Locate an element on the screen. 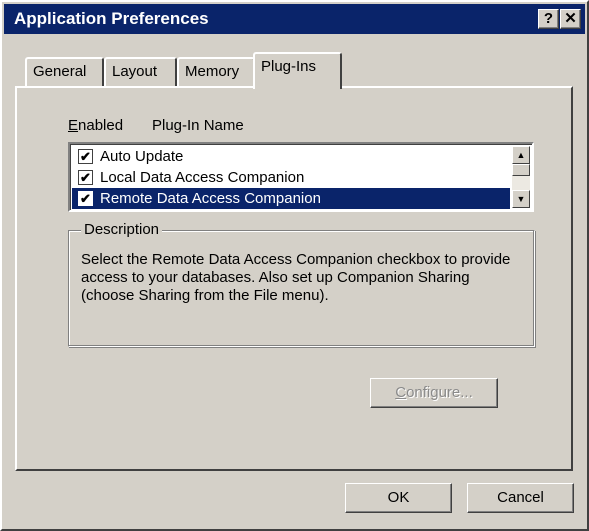 The width and height of the screenshot is (589, 531). ok-button: OK is located at coordinates (398, 498).